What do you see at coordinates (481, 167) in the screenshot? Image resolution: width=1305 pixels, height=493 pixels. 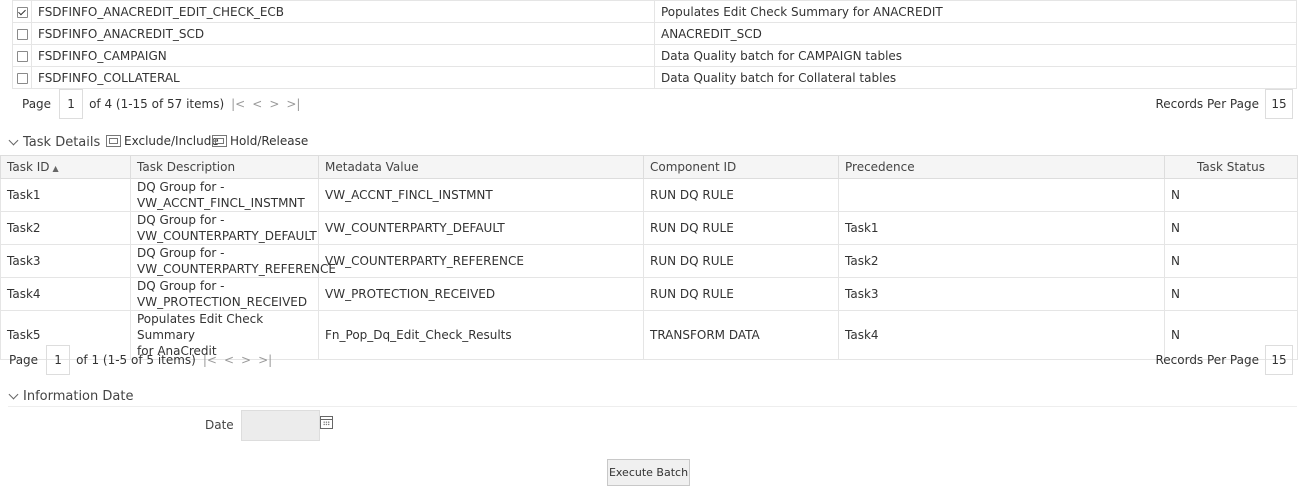 I see `column-metadata-value: Metadata Value` at bounding box center [481, 167].